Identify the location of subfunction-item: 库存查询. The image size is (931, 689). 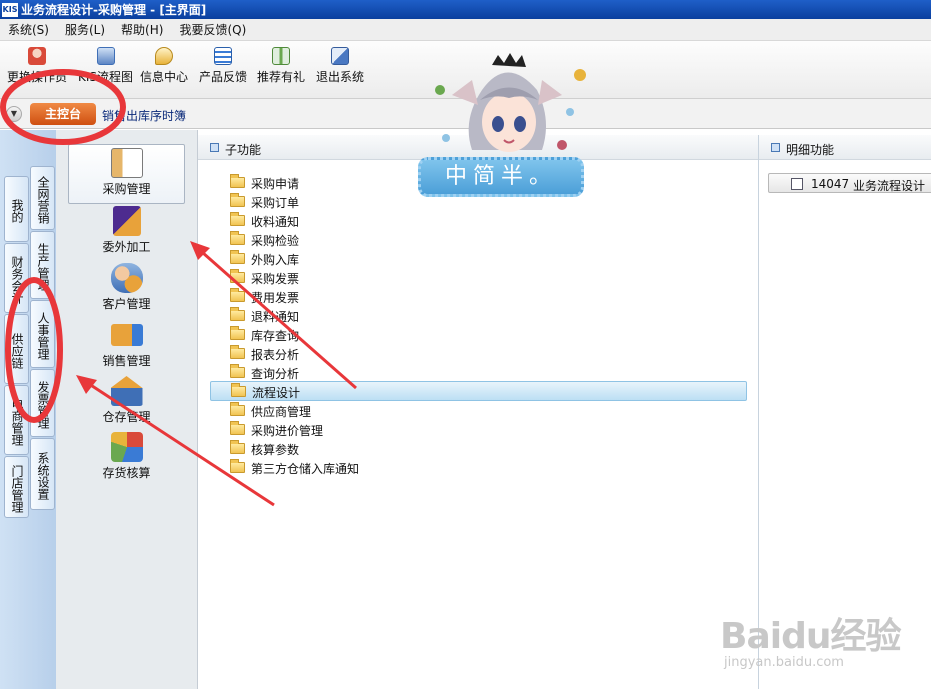
(478, 334).